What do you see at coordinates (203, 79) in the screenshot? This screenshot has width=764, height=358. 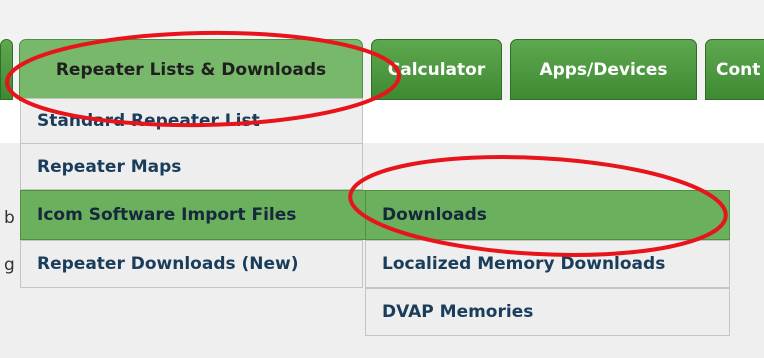 I see `annotation-circle-repeater-tab` at bounding box center [203, 79].